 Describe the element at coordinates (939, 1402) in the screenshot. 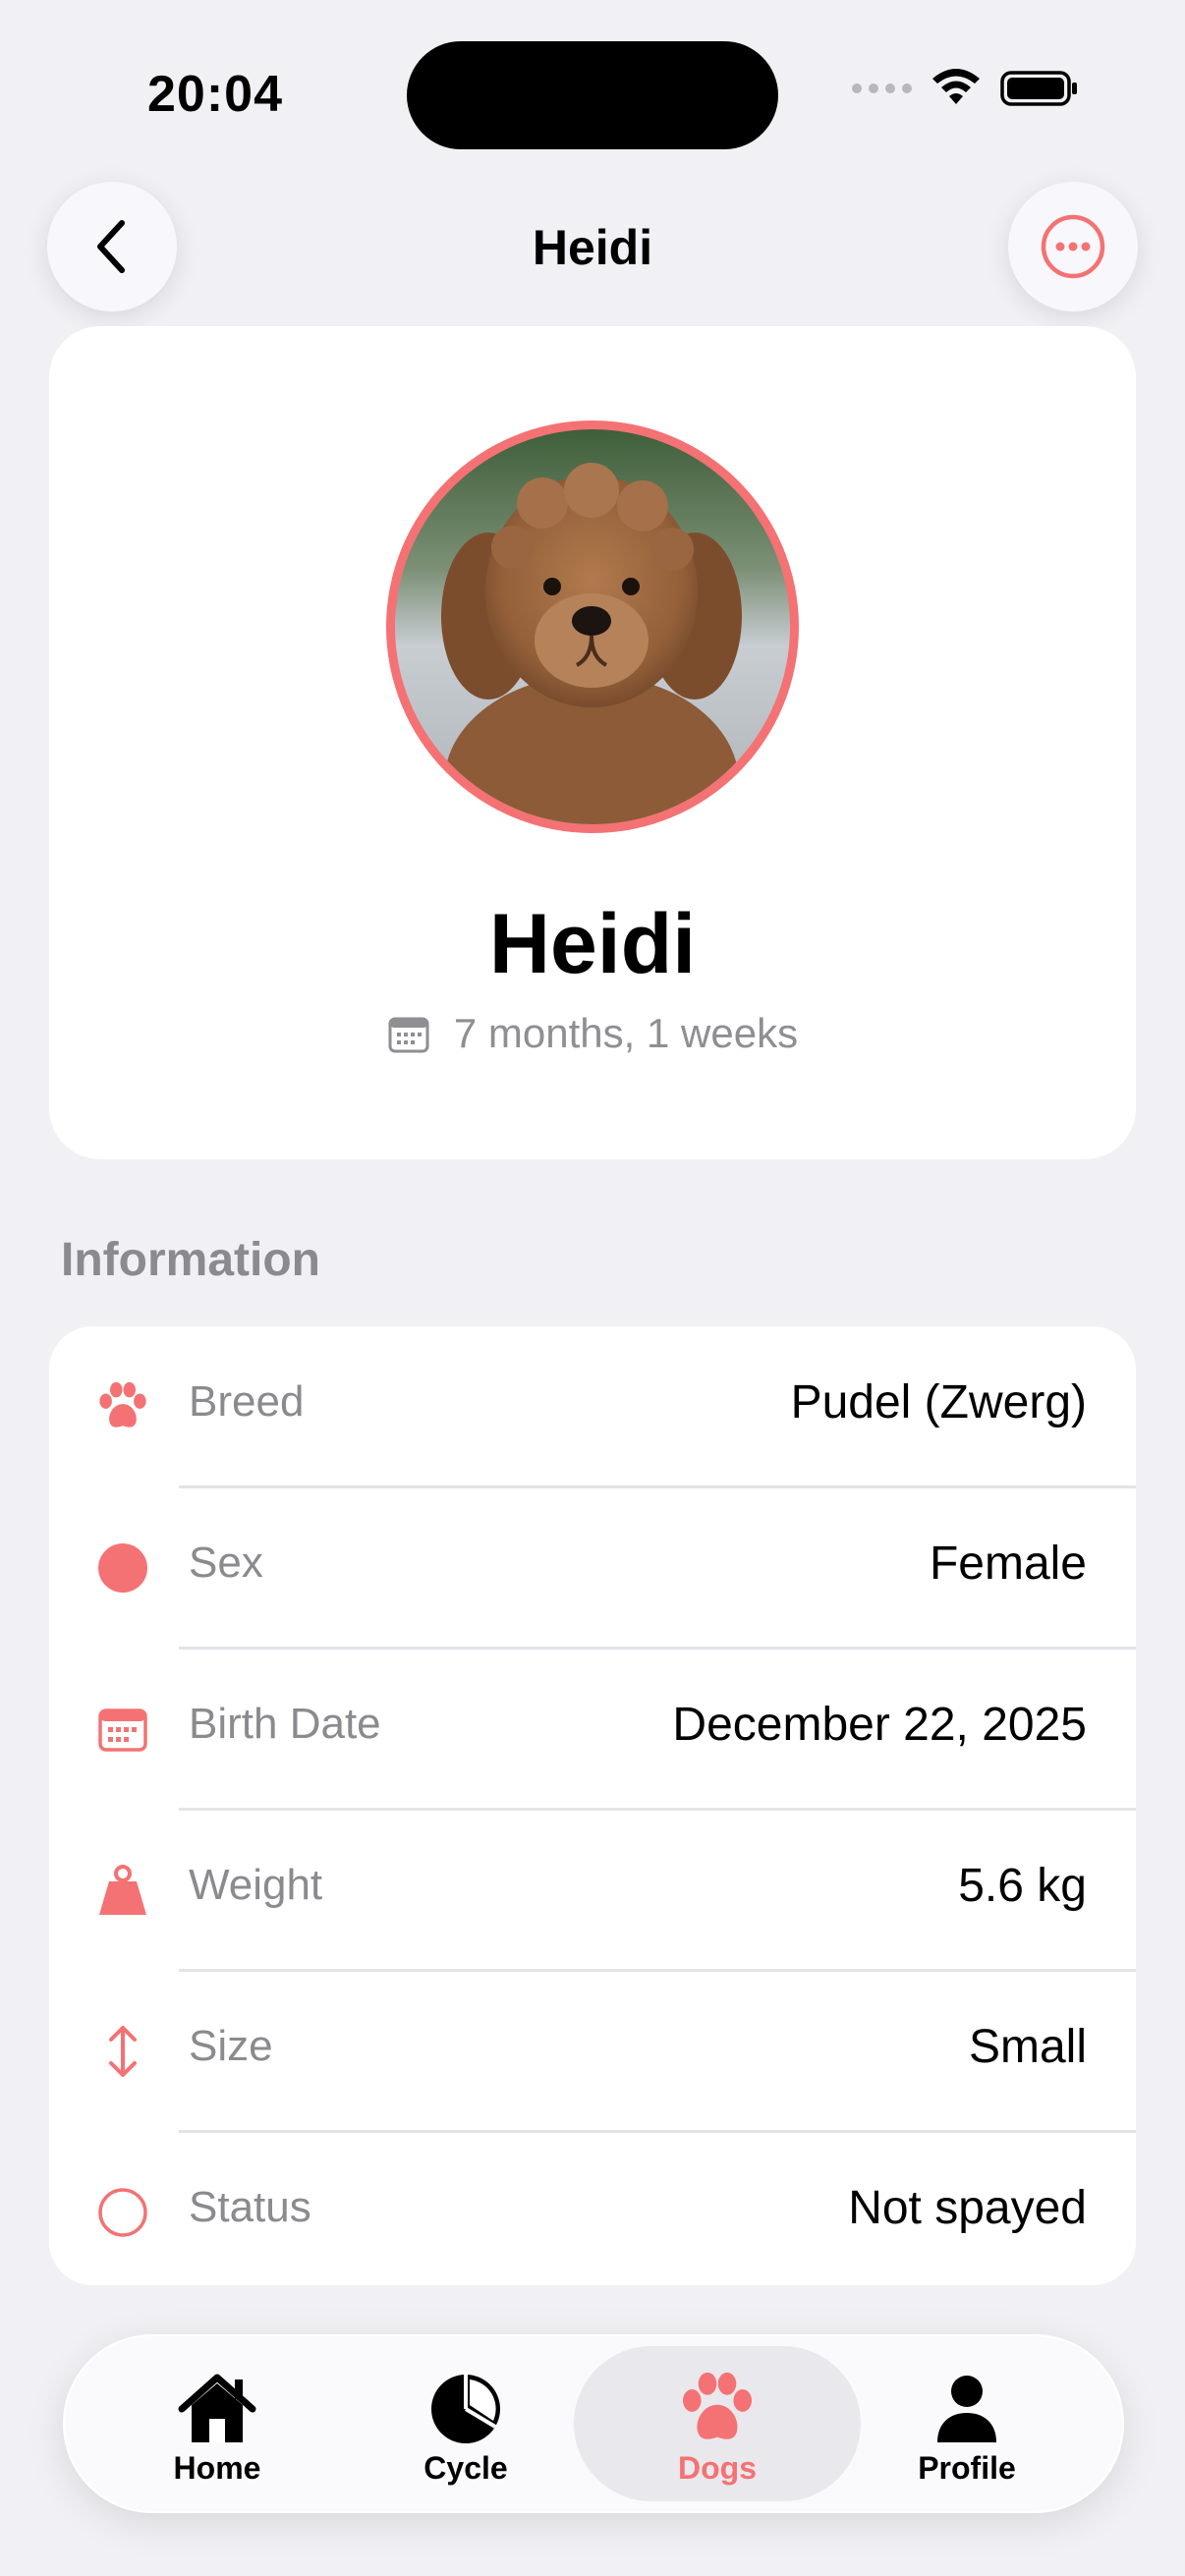

I see `row-value: Pudel (Zwerg)` at that location.